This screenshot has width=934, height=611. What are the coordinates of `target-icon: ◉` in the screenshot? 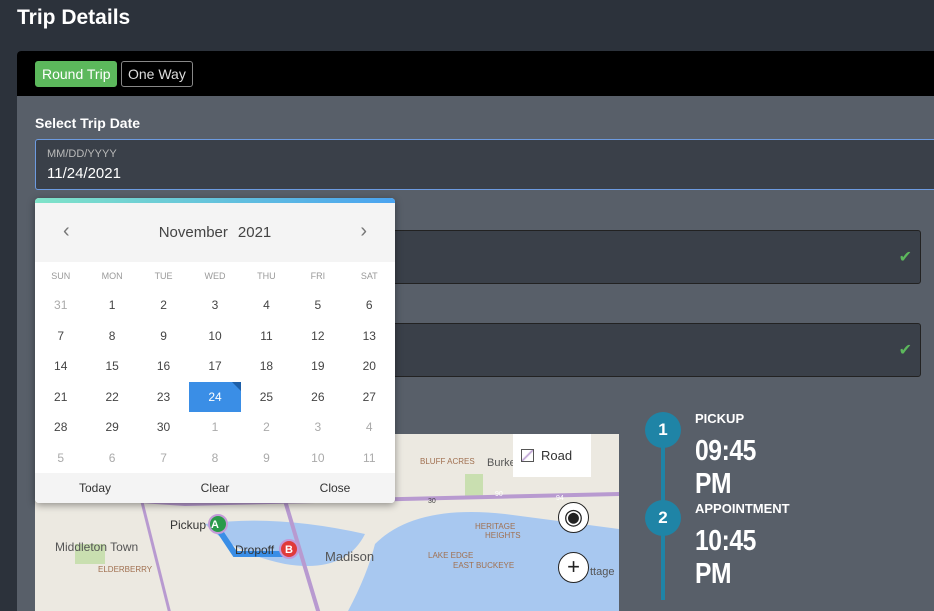 It's located at (573, 516).